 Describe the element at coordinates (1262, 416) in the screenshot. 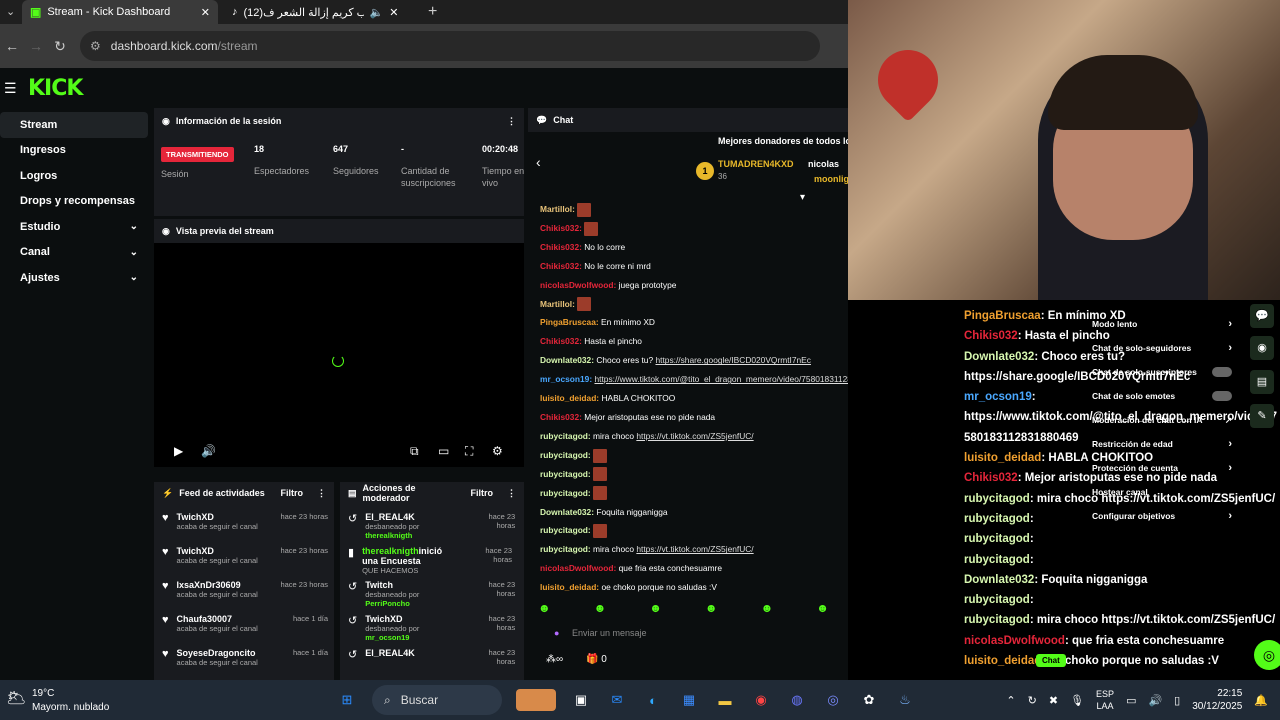

I see `edit-icon: ✎` at that location.